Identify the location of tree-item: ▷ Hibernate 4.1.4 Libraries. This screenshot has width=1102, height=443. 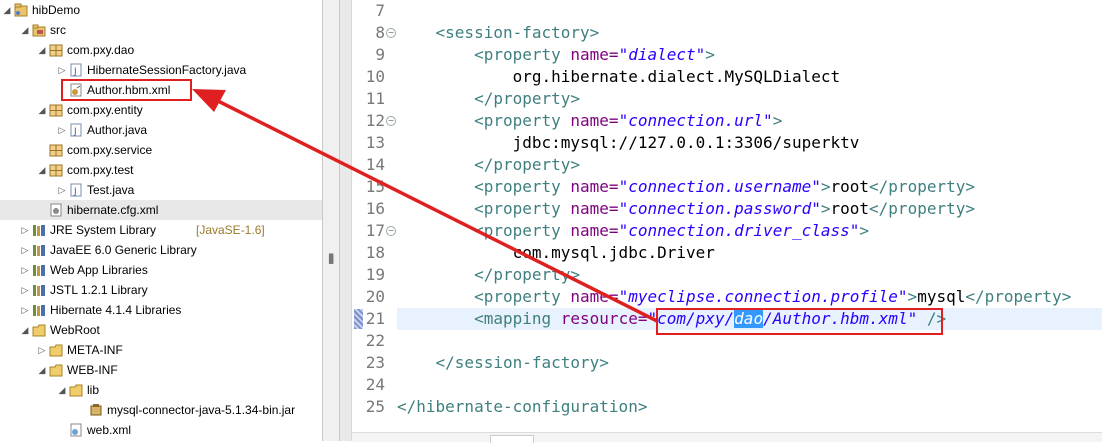
(161, 310).